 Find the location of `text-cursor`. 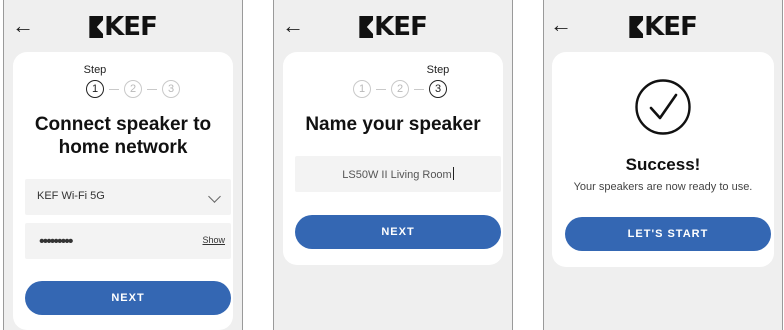

text-cursor is located at coordinates (453, 173).